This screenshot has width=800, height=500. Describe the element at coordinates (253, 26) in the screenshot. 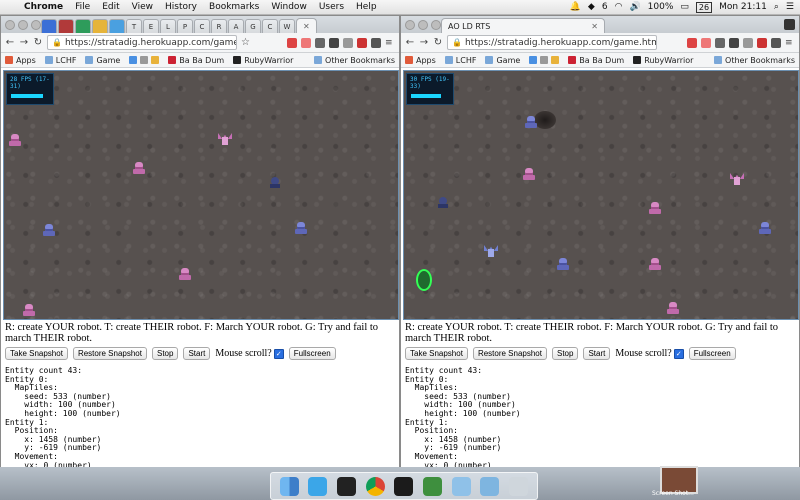

I see `tab-letter-g: G` at that location.